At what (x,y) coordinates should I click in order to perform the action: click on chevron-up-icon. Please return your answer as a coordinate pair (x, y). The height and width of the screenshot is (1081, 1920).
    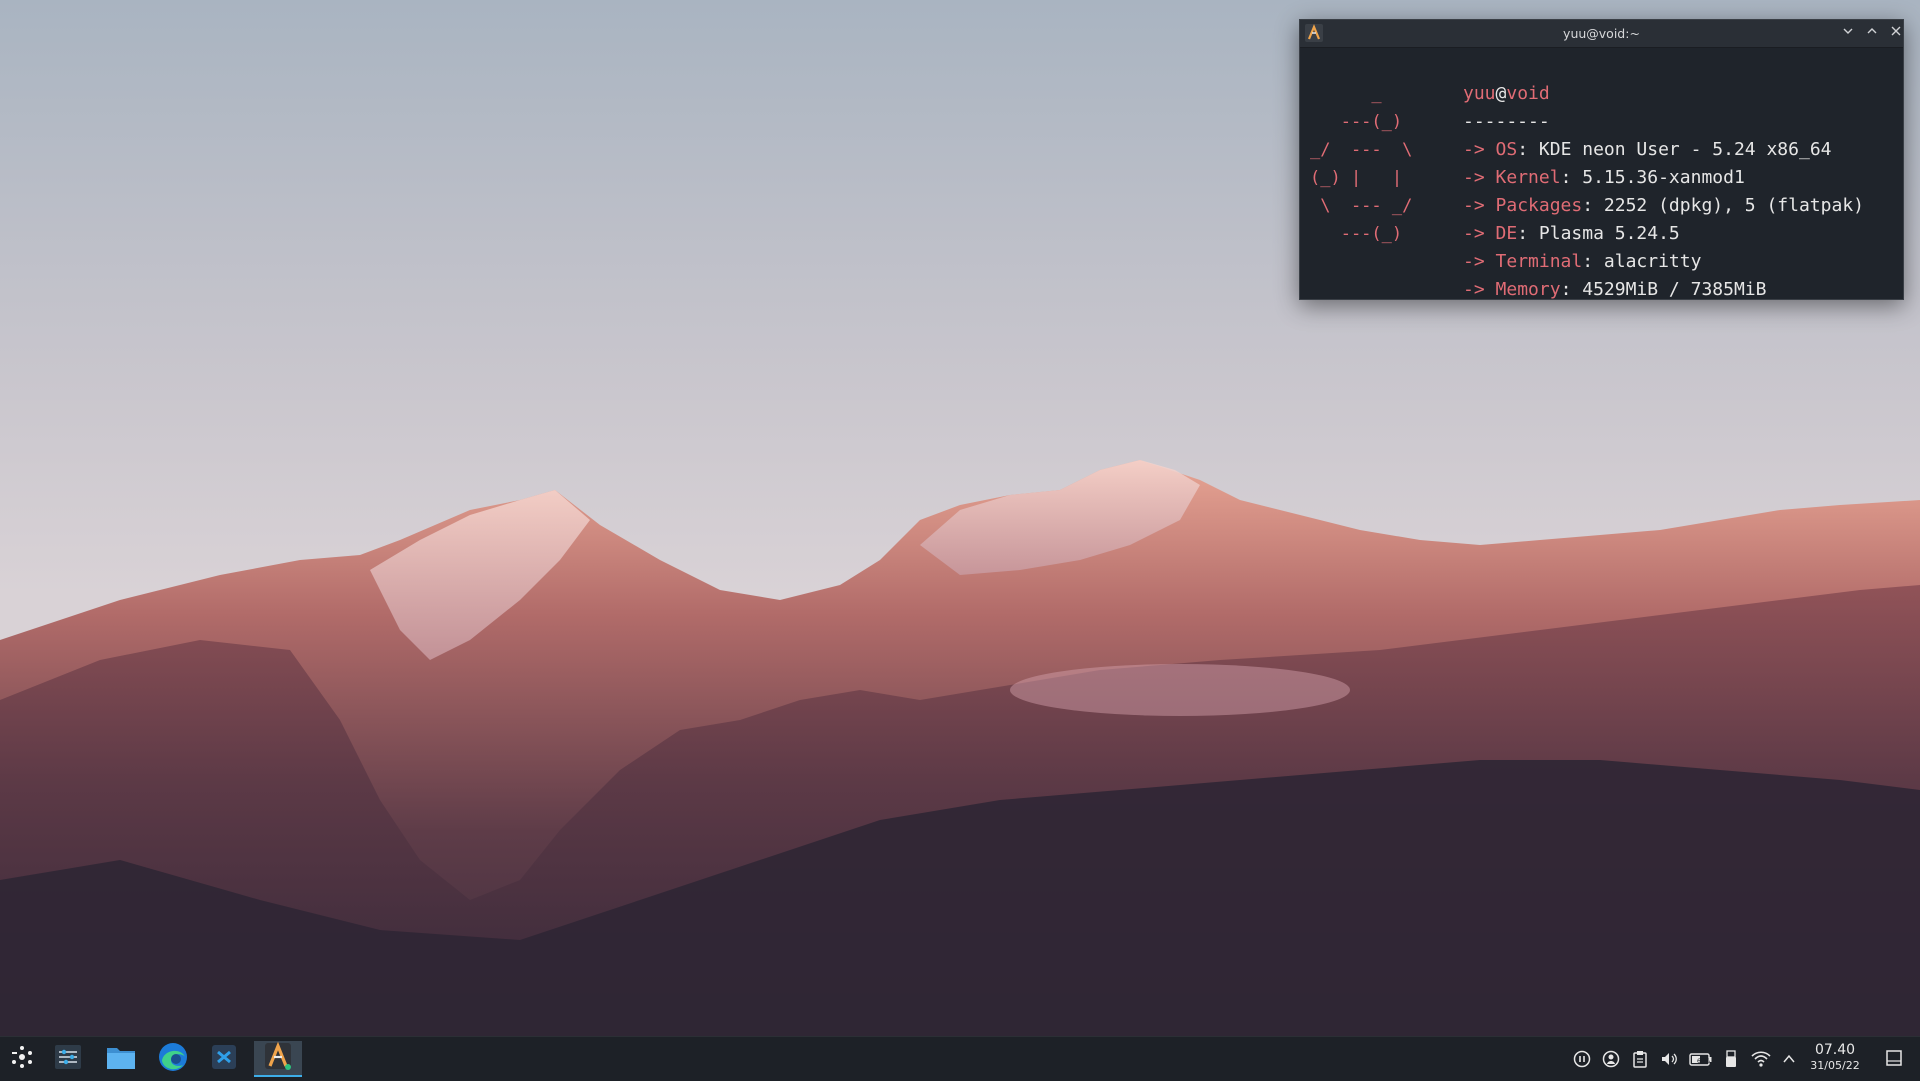
    Looking at the image, I should click on (1872, 34).